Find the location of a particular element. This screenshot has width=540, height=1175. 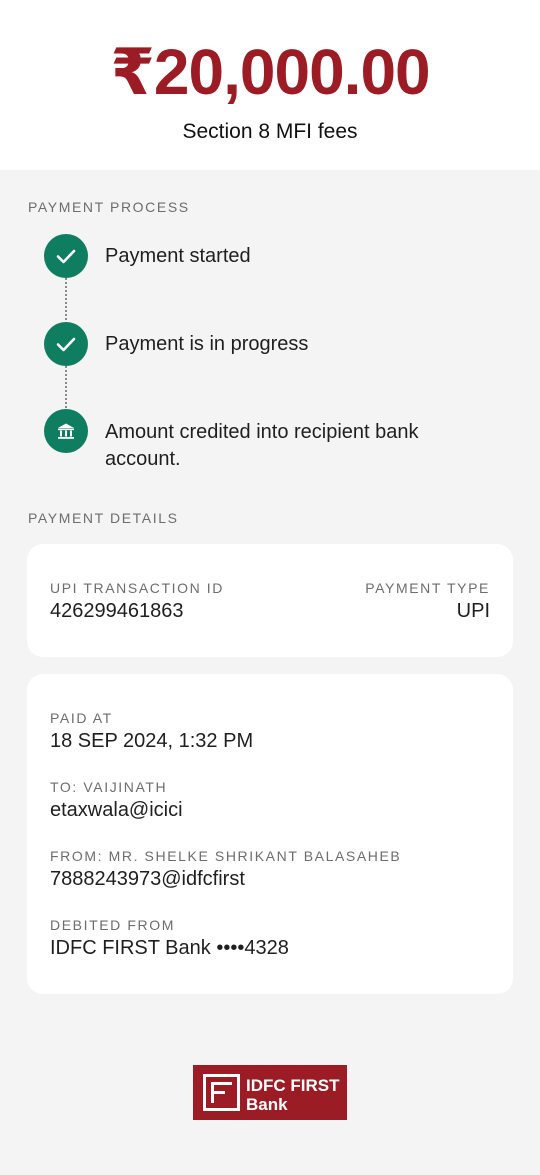

amount-header: ₹20,000.00 Section 8 MFI fees is located at coordinates (270, 85).